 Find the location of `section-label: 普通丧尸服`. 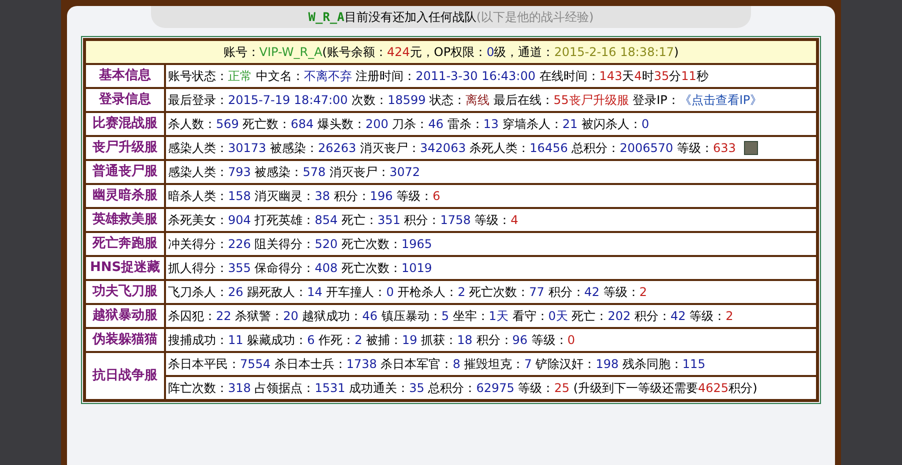

section-label: 普通丧尸服 is located at coordinates (125, 172).